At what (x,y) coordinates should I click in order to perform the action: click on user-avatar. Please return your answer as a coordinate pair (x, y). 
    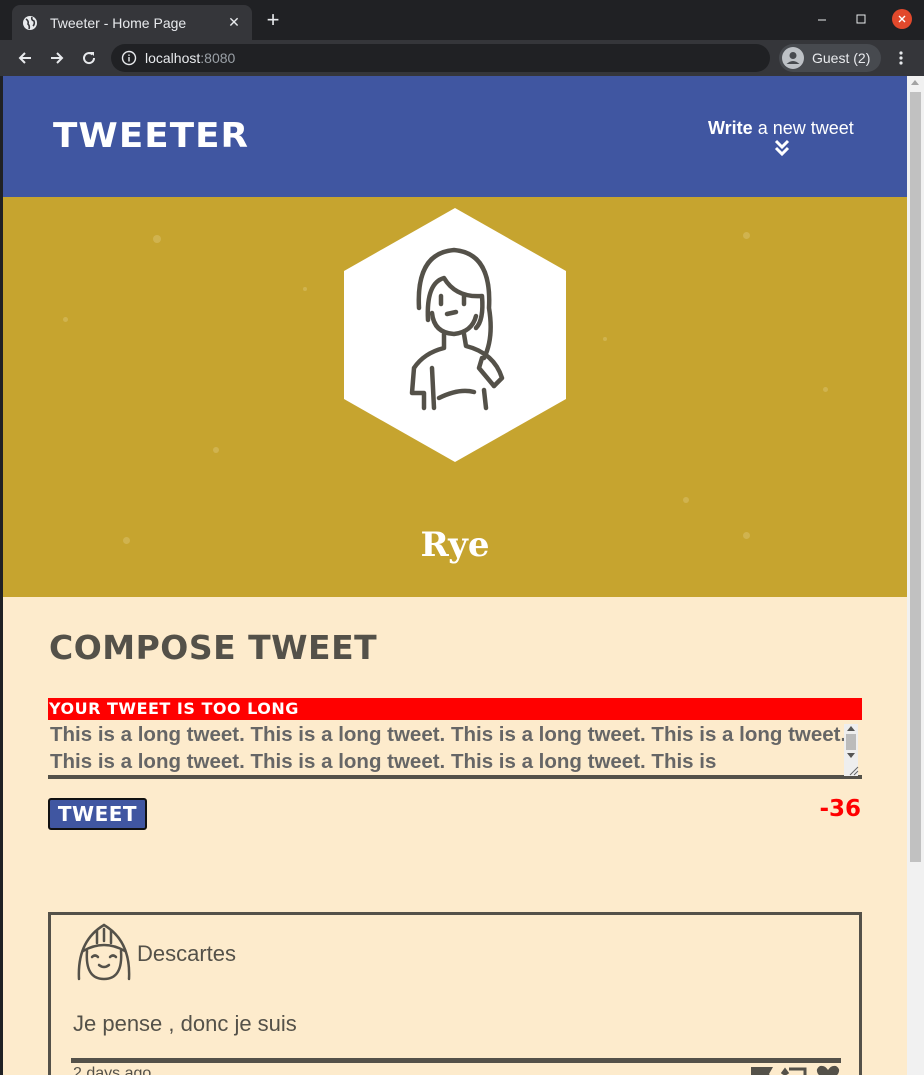
    Looking at the image, I should click on (455, 335).